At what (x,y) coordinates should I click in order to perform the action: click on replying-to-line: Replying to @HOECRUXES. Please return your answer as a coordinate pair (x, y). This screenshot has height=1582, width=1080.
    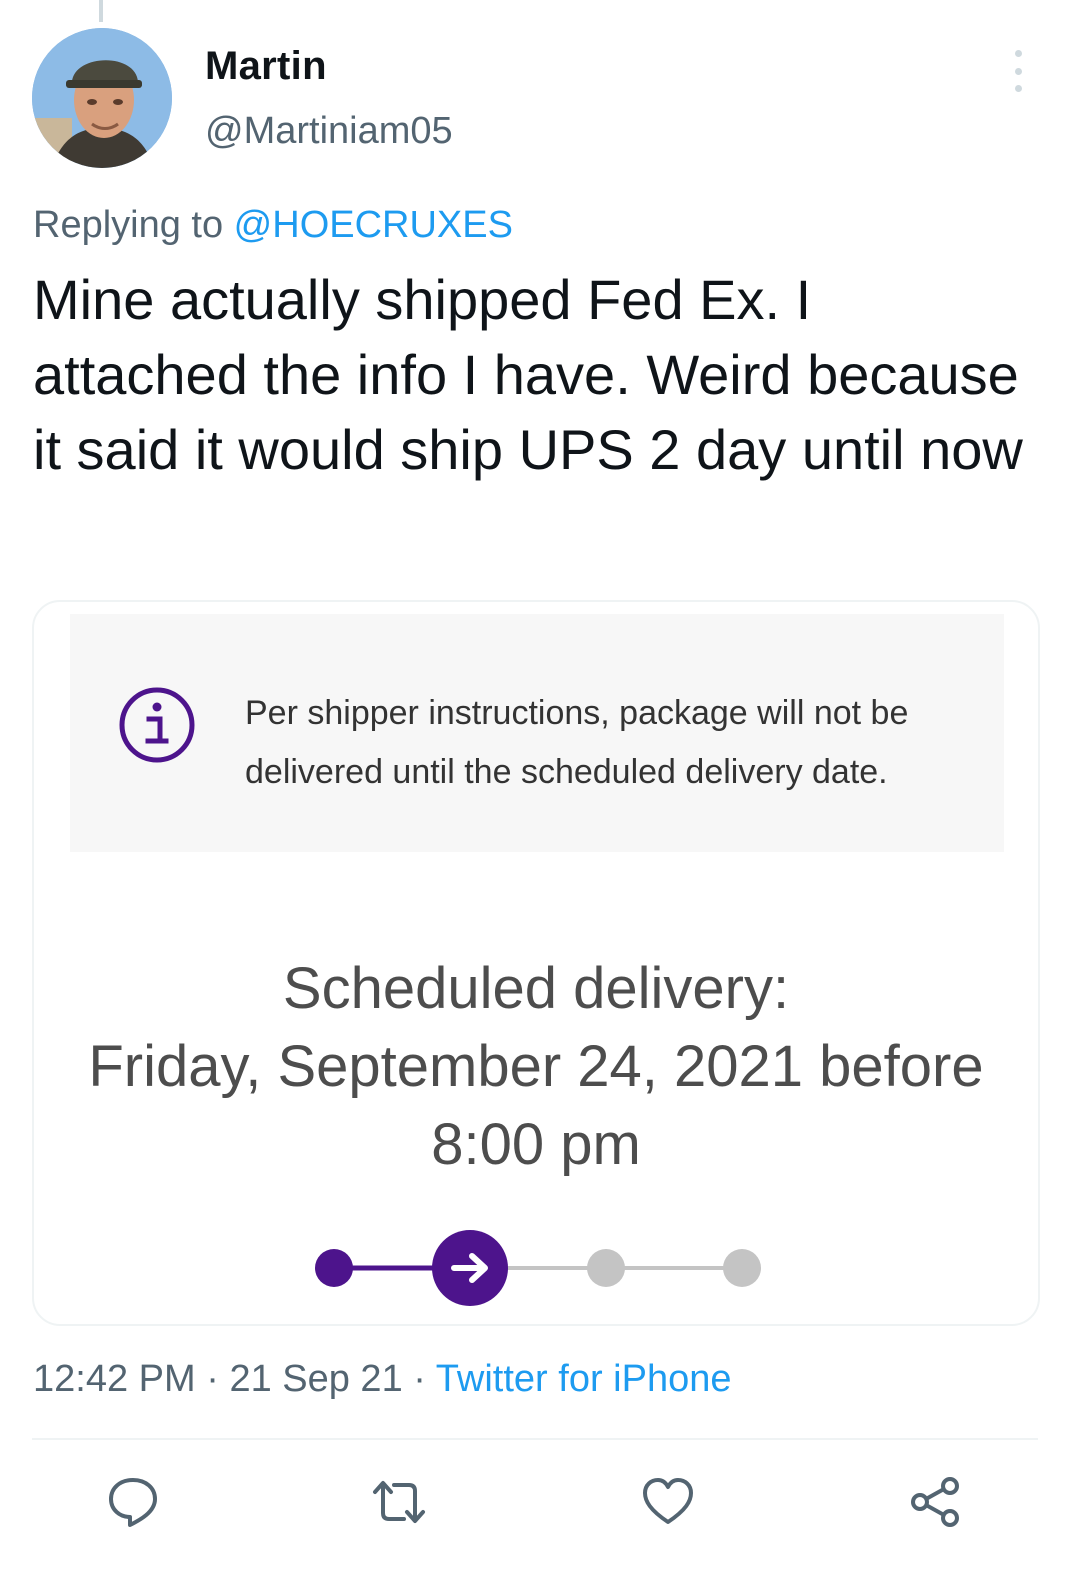
    Looking at the image, I should click on (273, 225).